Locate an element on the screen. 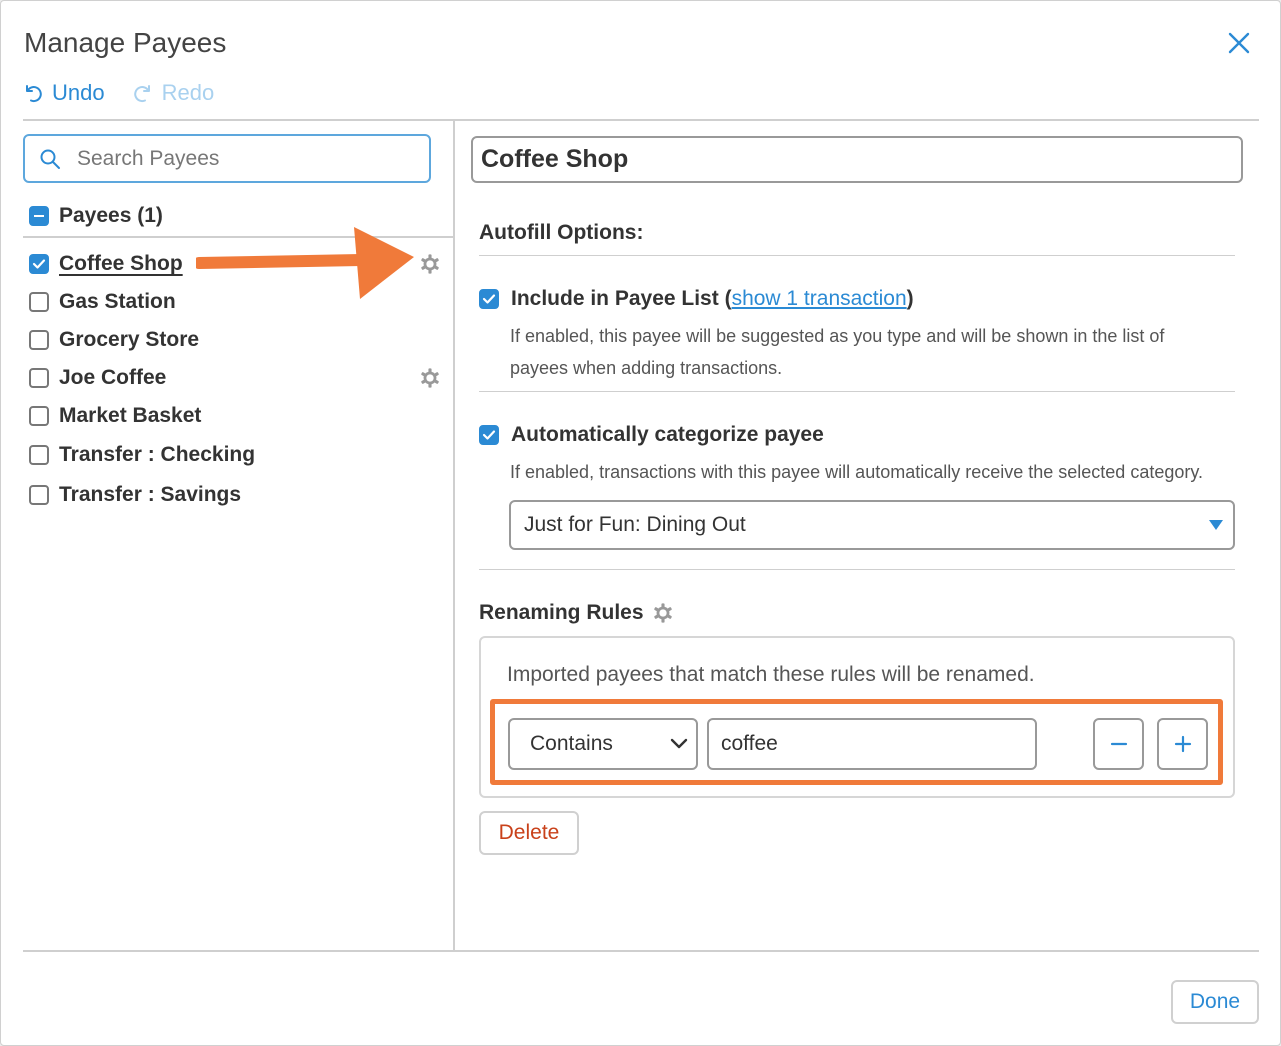  payee-name: Coffee Shop is located at coordinates (121, 264).